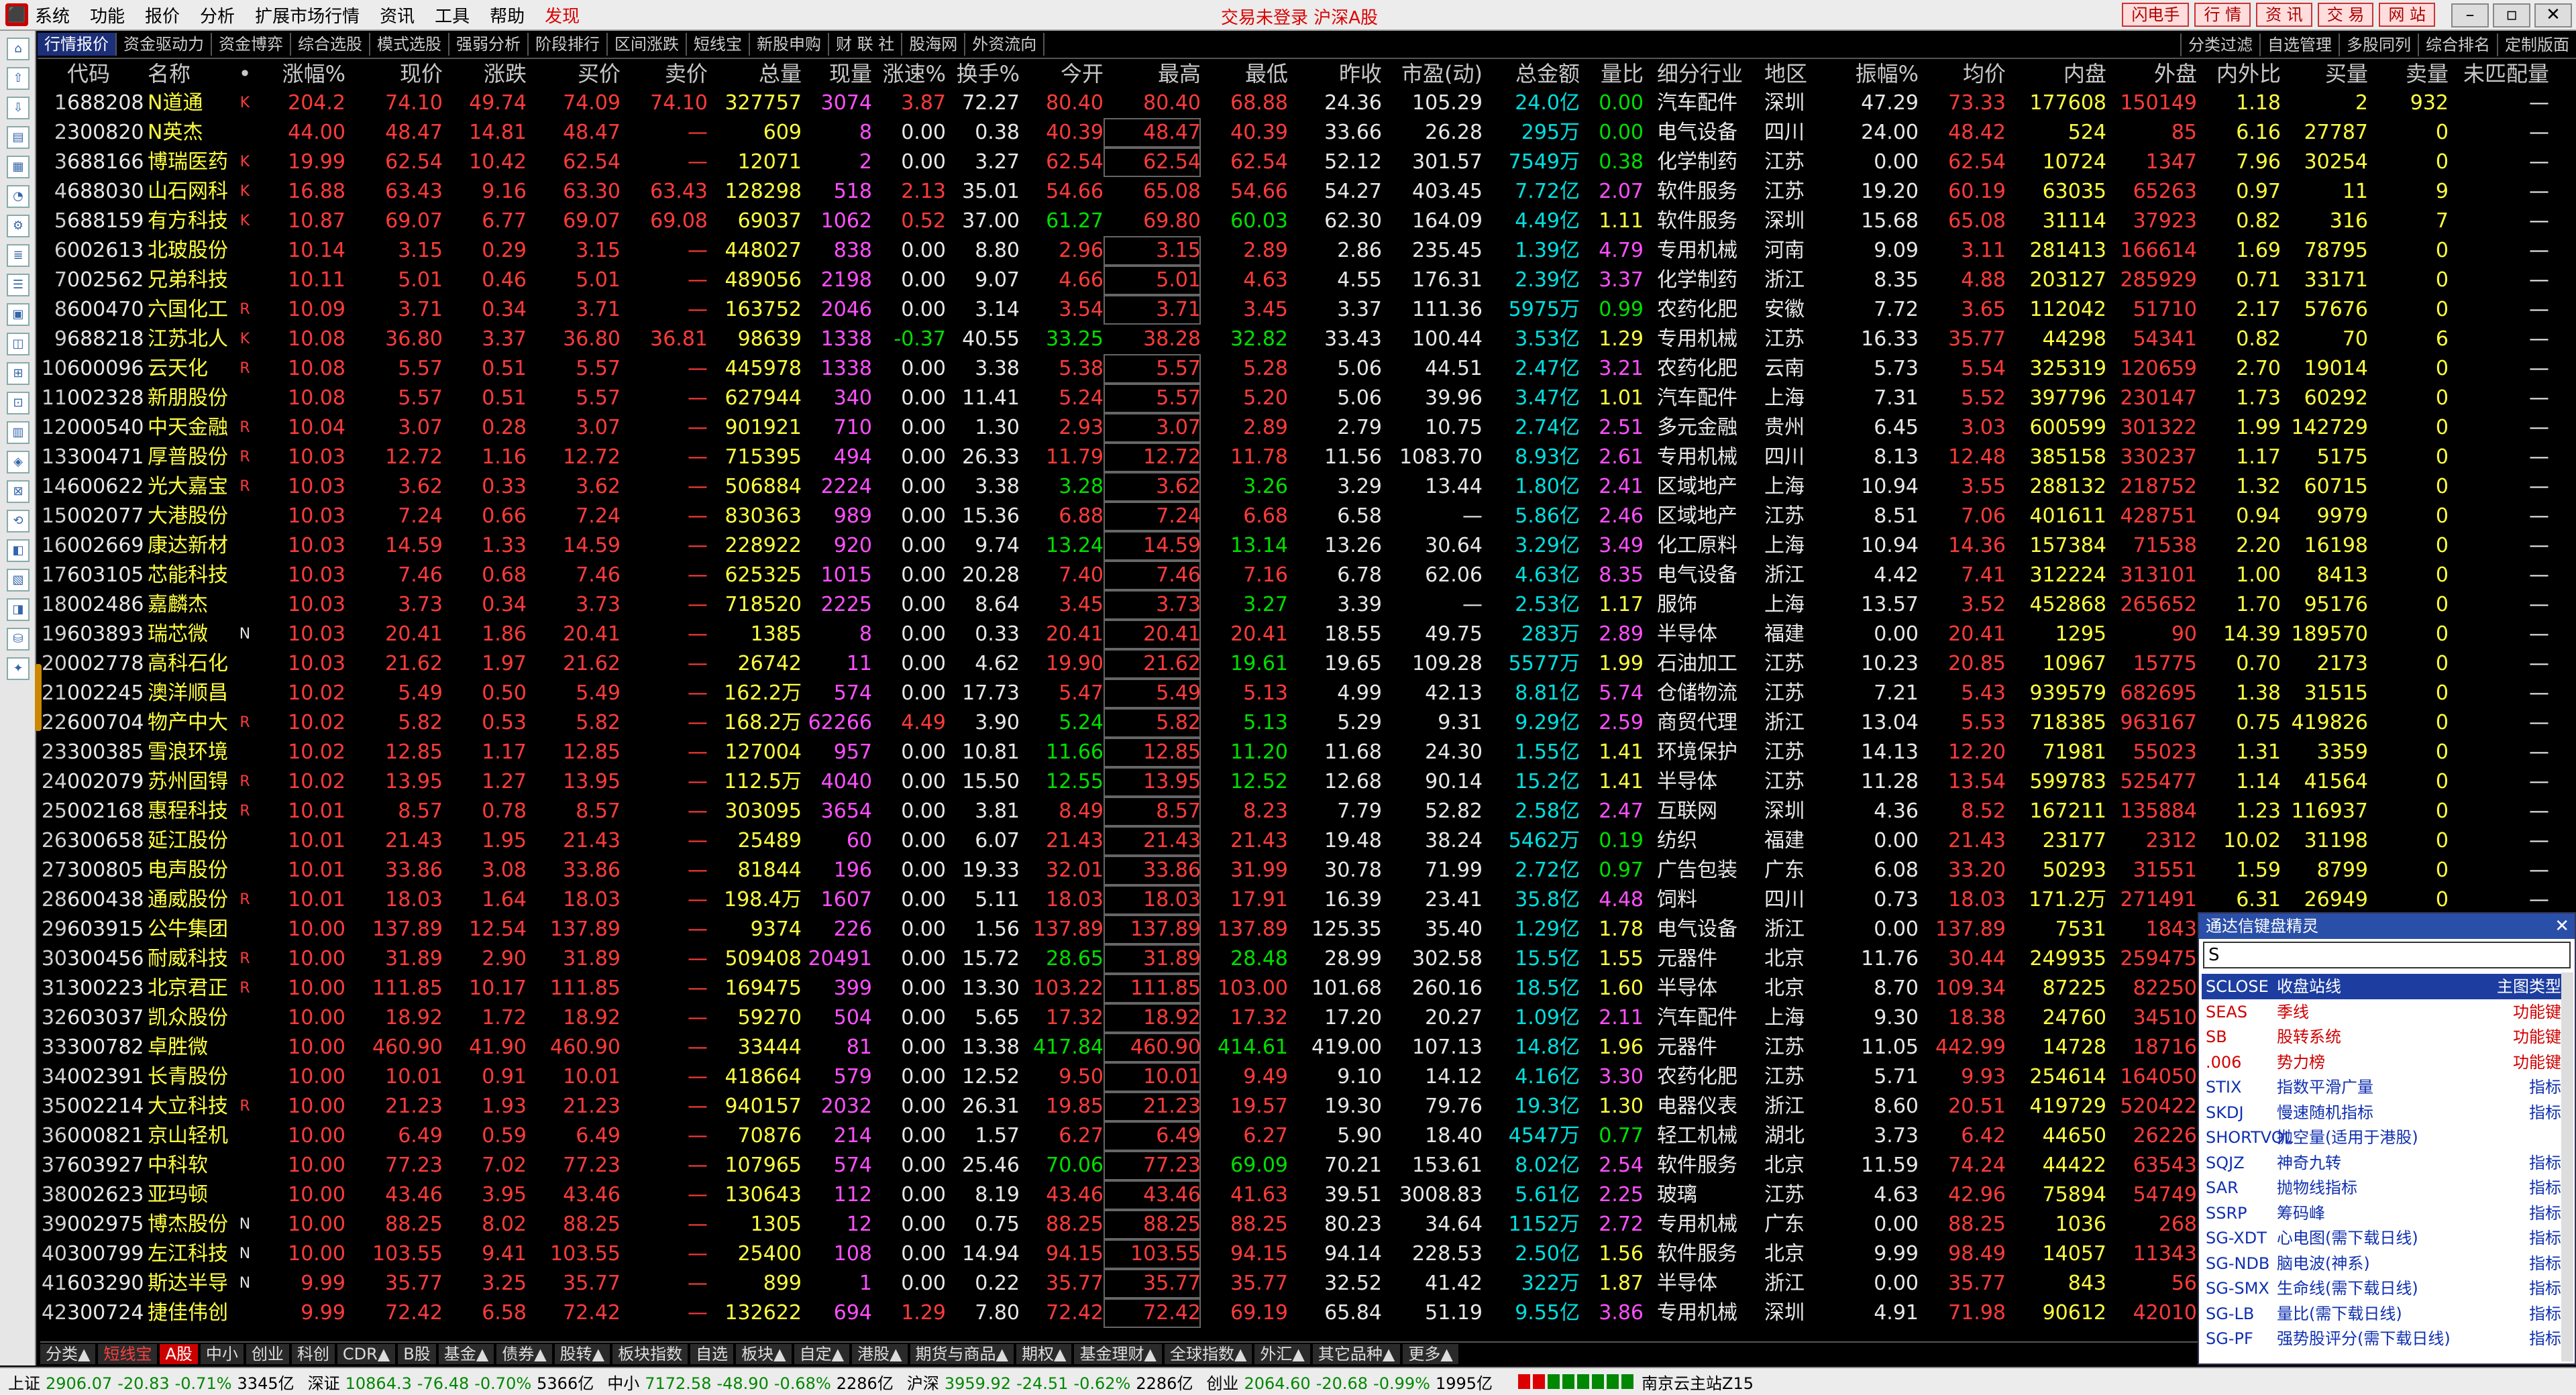 The image size is (2576, 1395). Describe the element at coordinates (397, 15) in the screenshot. I see `menu-item: 资讯` at that location.